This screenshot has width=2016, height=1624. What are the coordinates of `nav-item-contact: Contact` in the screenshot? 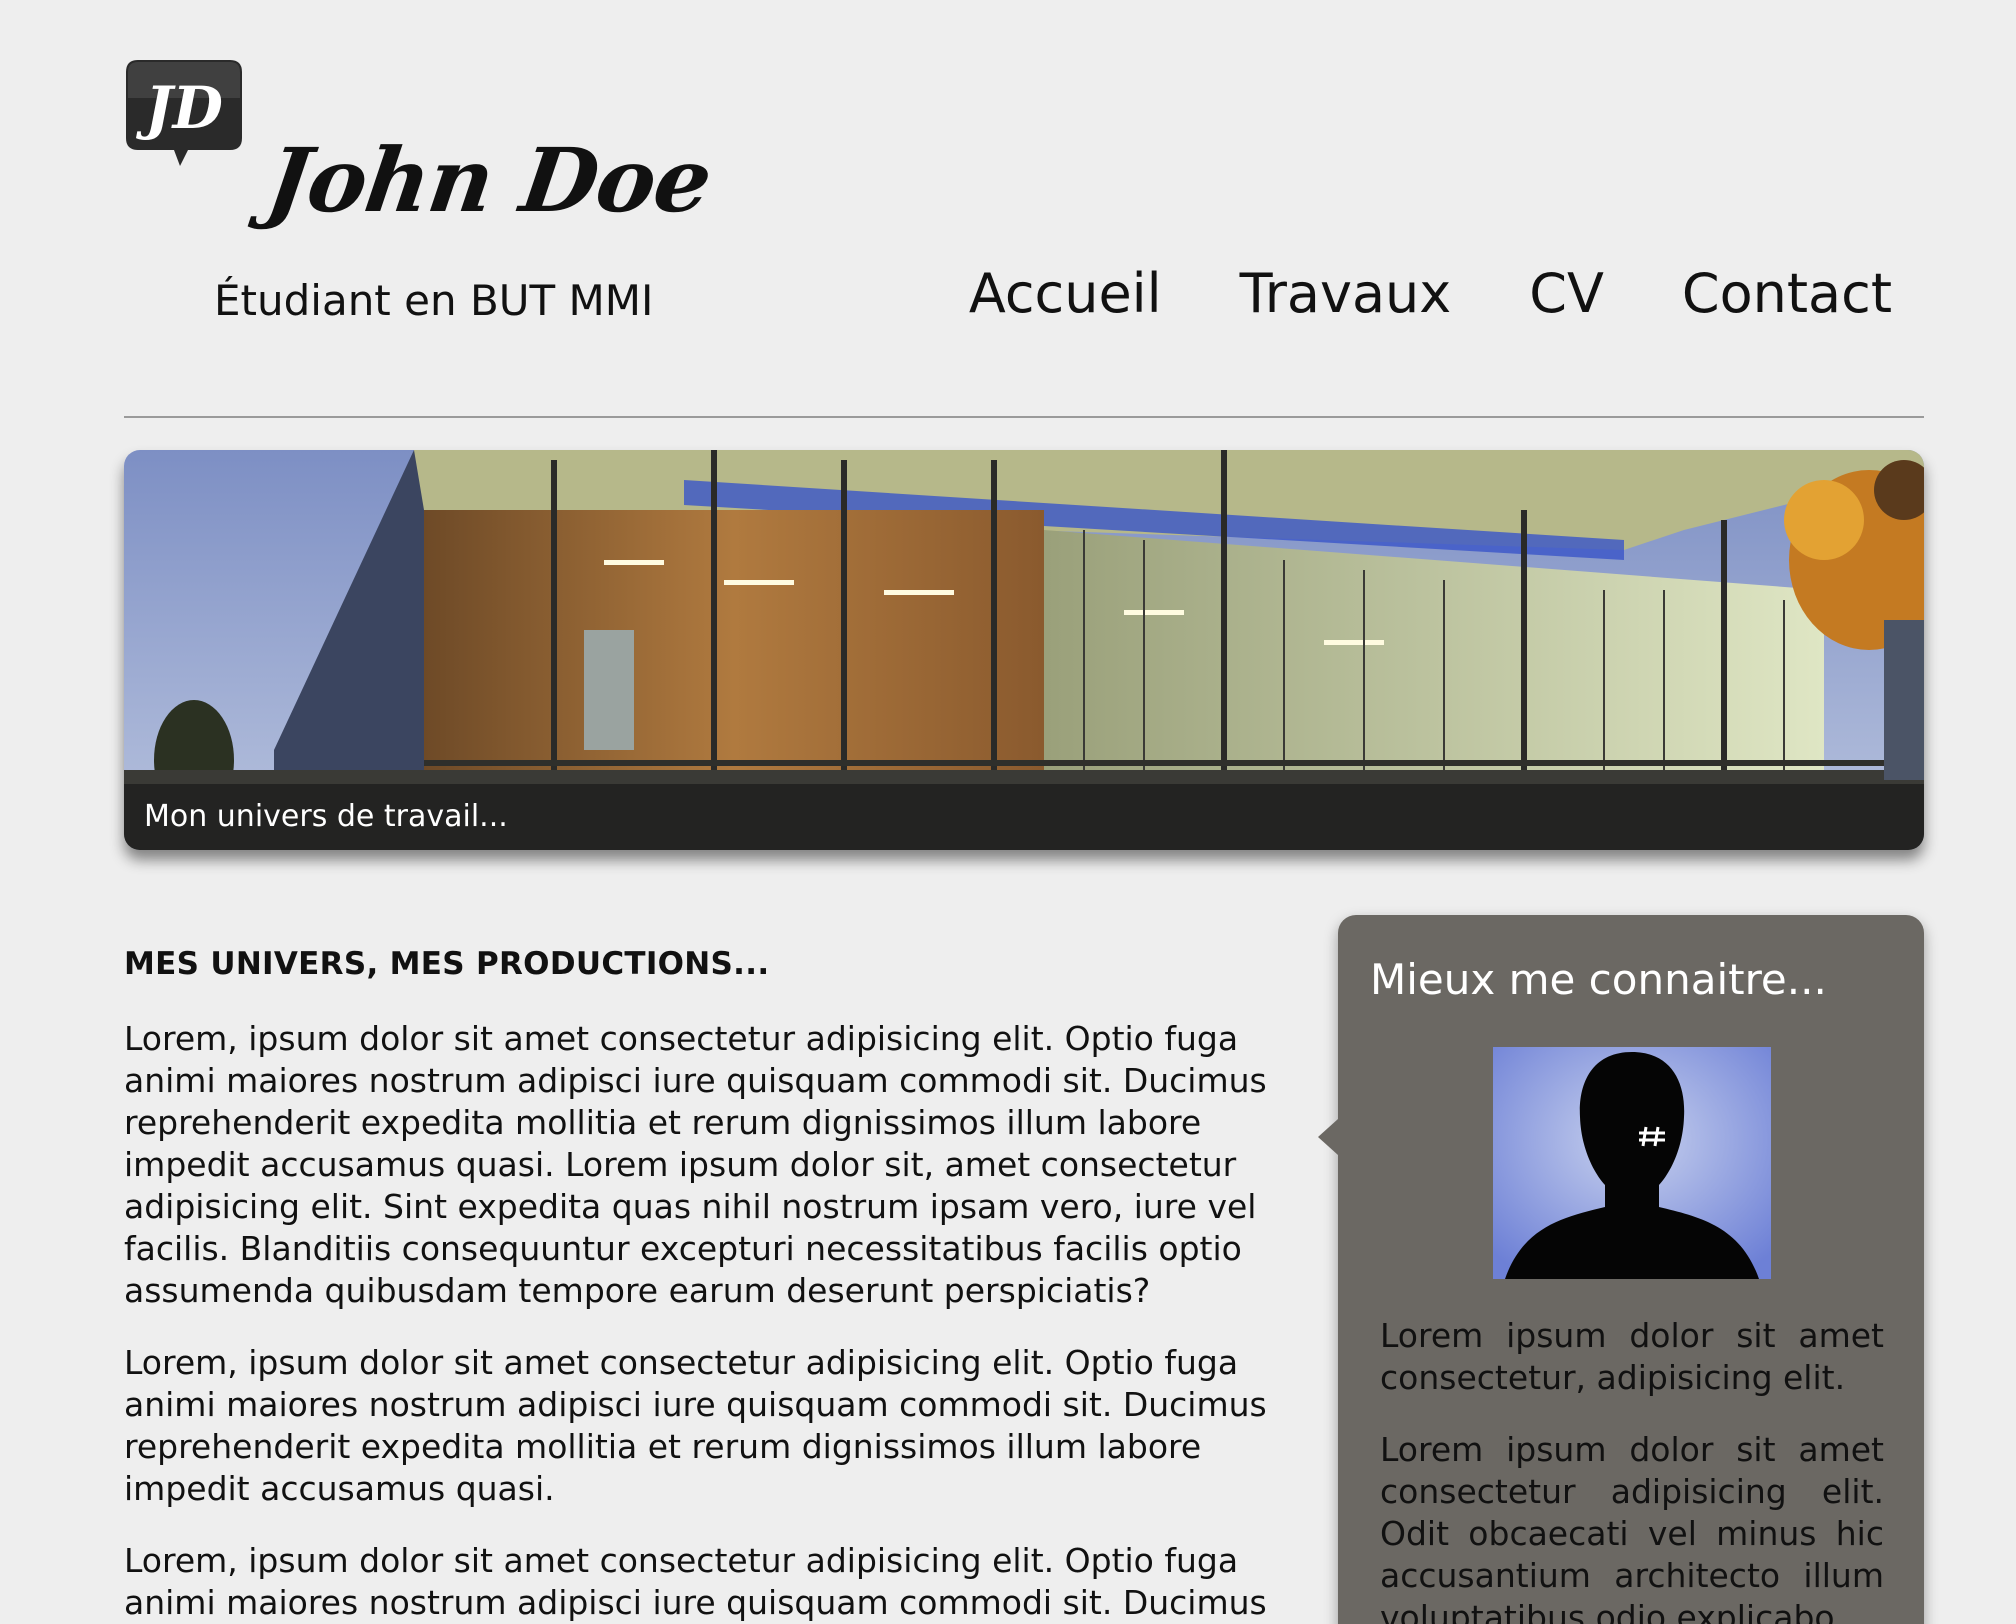 It's located at (1787, 293).